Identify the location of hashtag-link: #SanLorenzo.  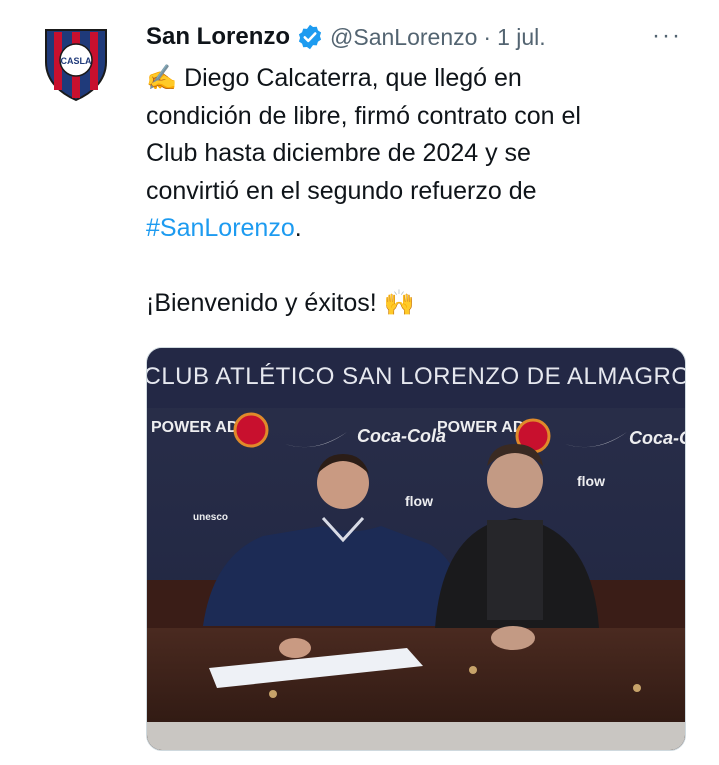
(220, 228).